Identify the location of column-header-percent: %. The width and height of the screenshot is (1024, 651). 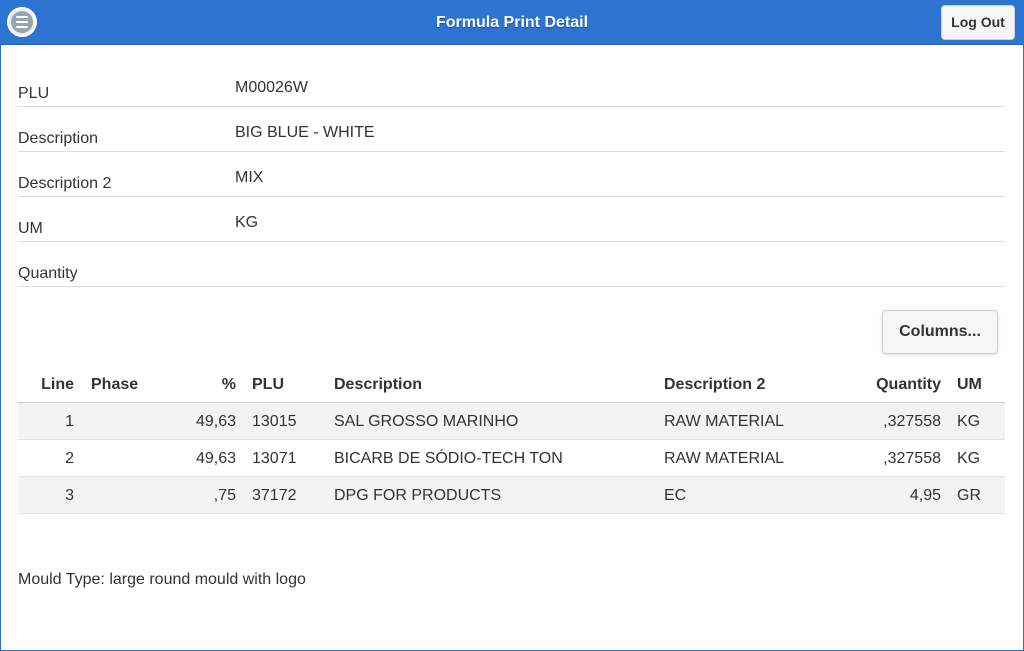
(202, 384).